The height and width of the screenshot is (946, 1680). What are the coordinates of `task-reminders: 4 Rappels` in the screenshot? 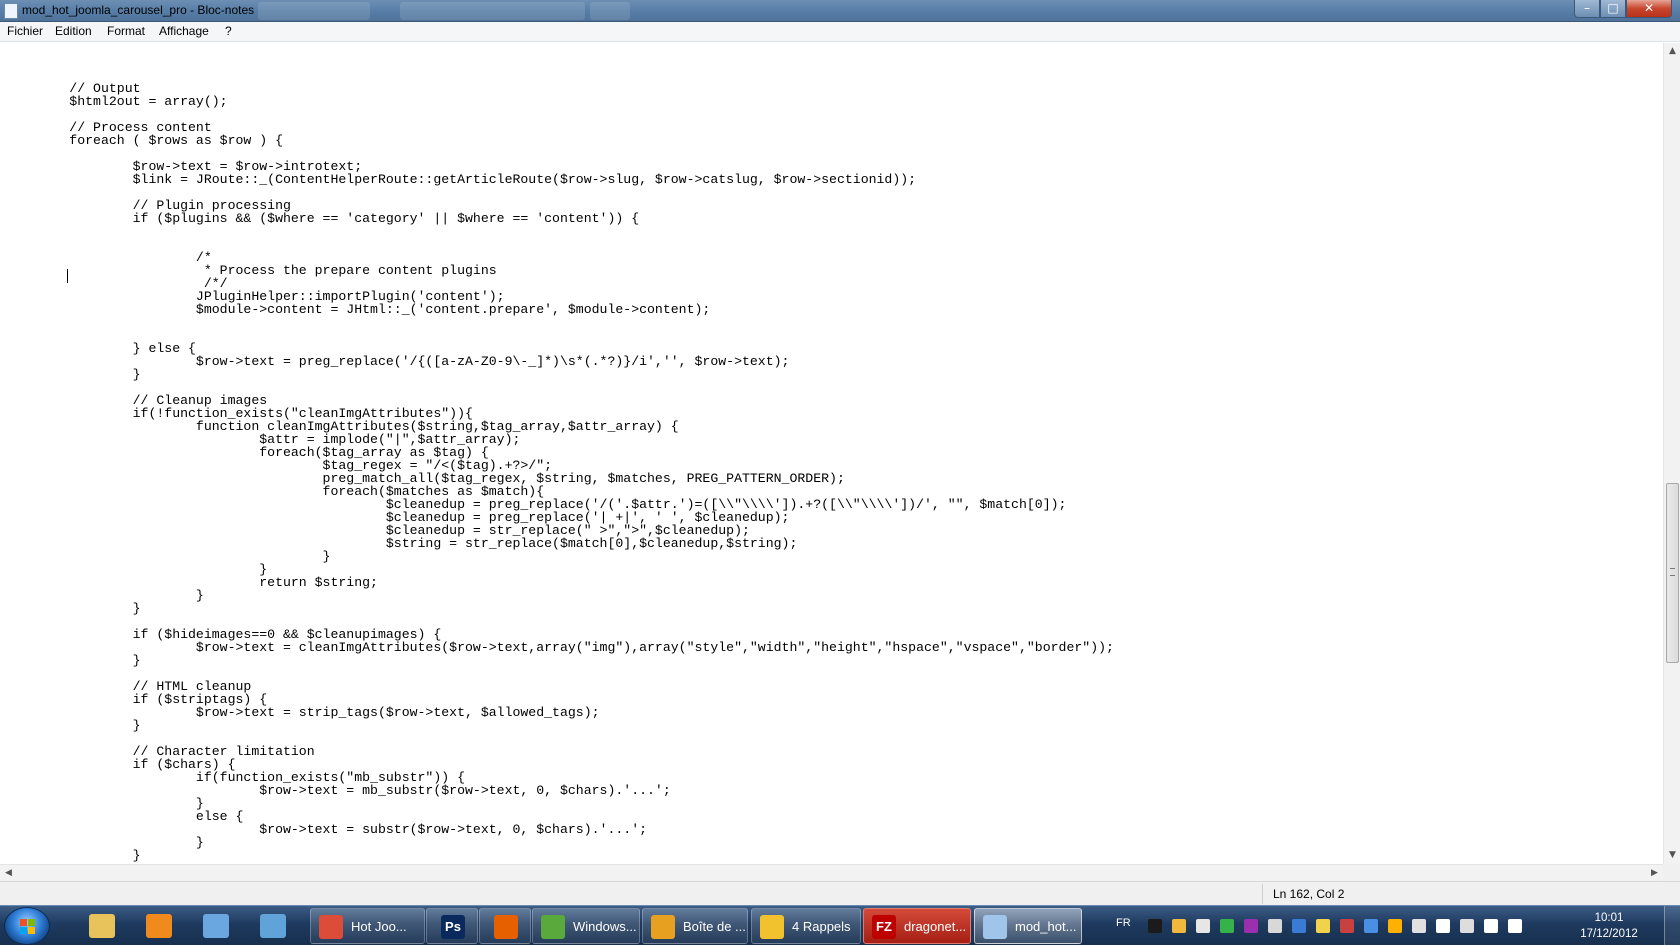 It's located at (806, 926).